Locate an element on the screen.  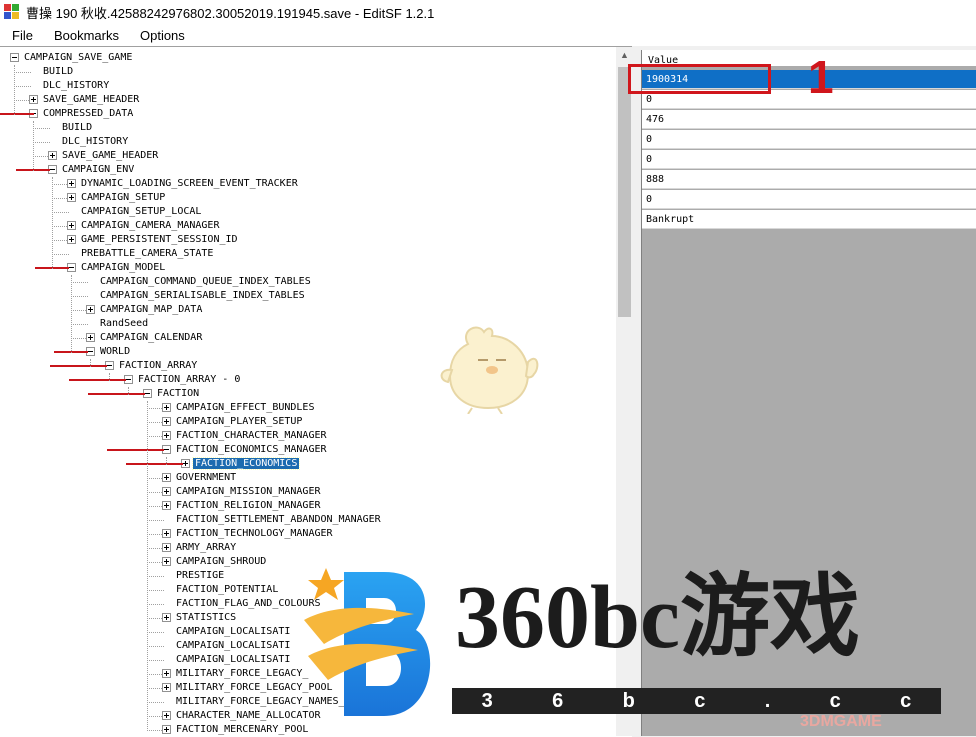
tree-node: FACTION_RELIGION_MANAGER is located at coordinates (242, 506).